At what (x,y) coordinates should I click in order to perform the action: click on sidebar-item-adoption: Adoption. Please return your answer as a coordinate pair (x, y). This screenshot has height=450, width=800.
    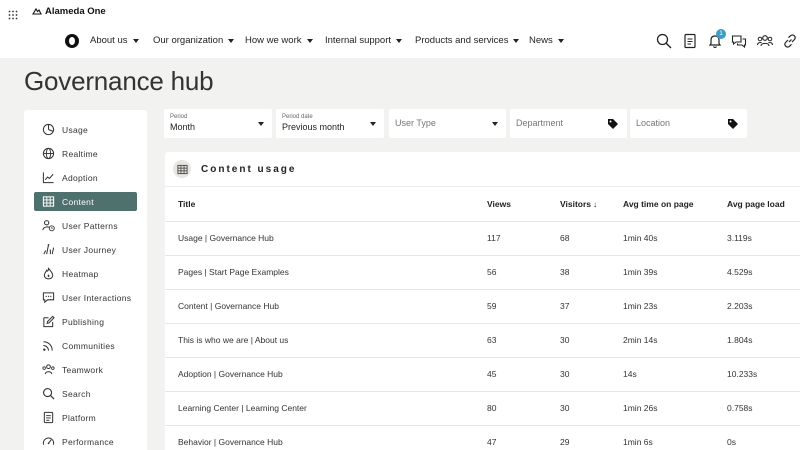
    Looking at the image, I should click on (85, 177).